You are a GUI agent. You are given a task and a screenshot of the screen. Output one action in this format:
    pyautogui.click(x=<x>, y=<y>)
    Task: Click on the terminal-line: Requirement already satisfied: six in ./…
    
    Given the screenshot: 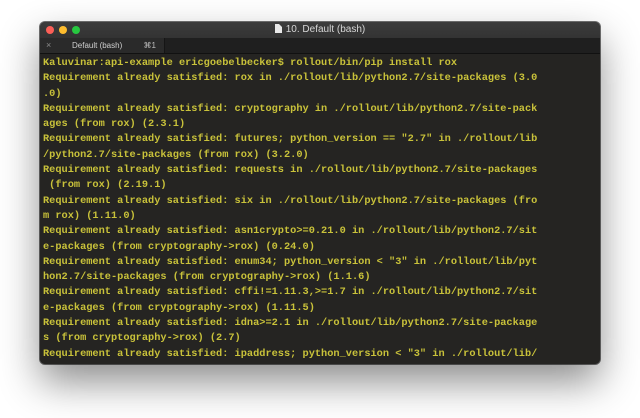 What is the action you would take?
    pyautogui.click(x=290, y=200)
    